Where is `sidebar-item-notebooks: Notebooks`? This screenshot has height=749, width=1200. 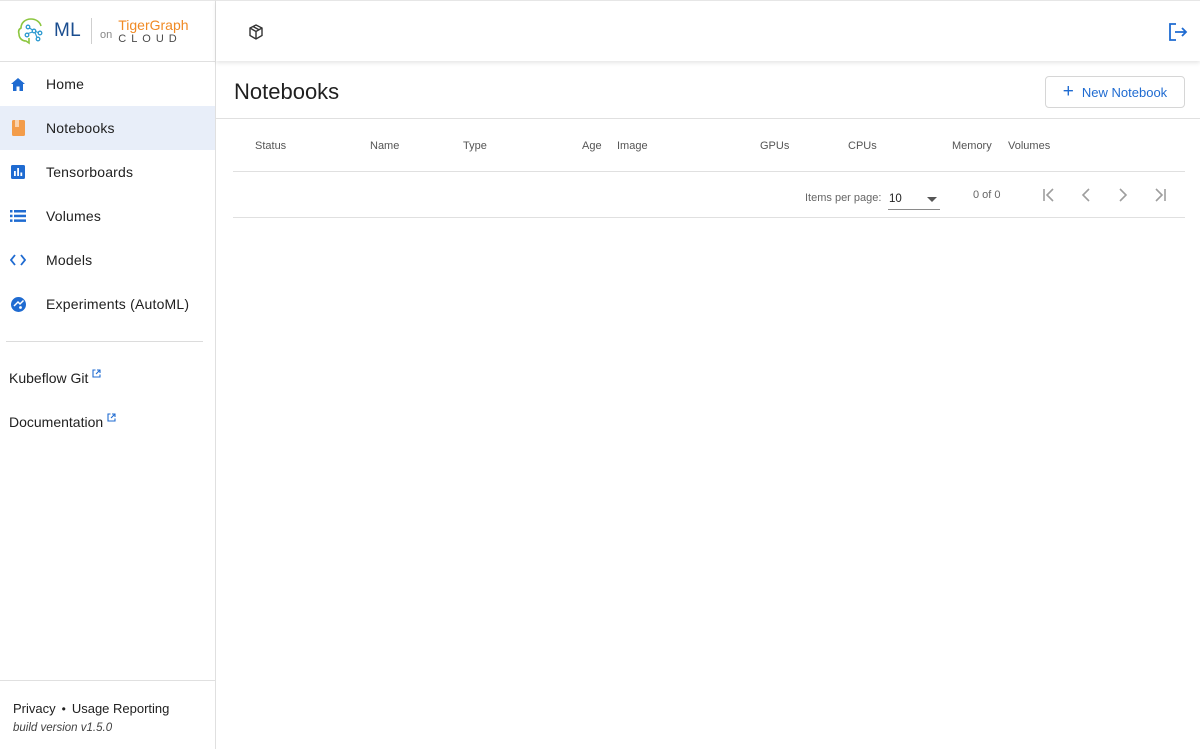
sidebar-item-notebooks: Notebooks is located at coordinates (107, 128).